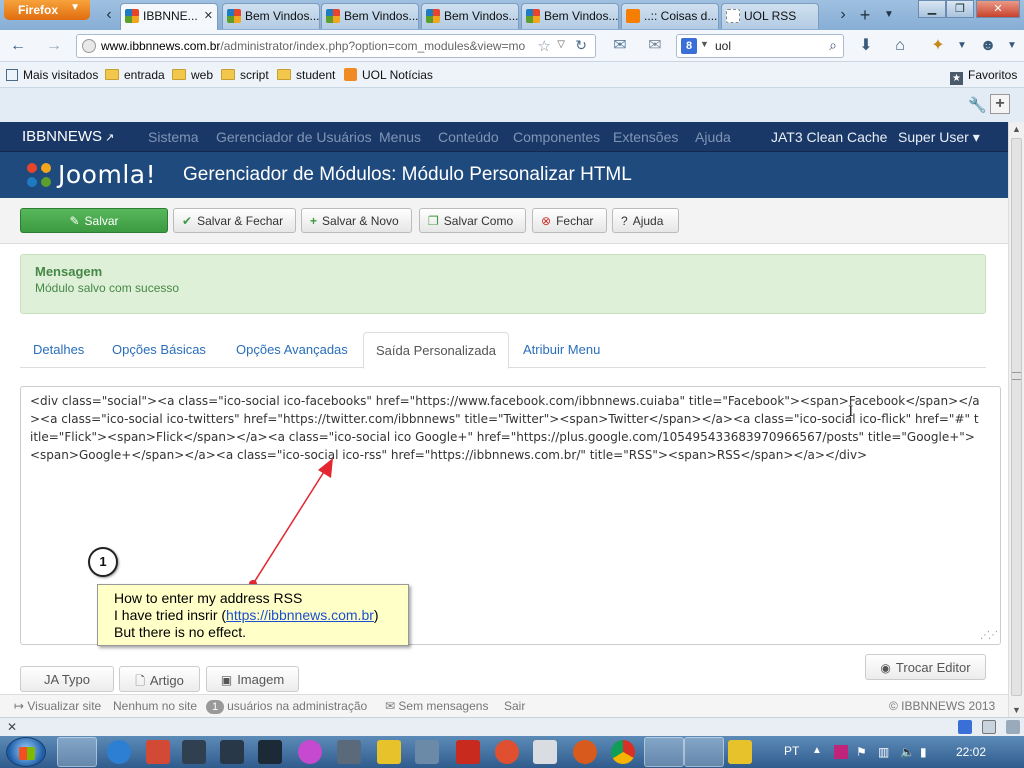 The height and width of the screenshot is (768, 1024). Describe the element at coordinates (900, 46) in the screenshot. I see `home-icon: ⌂` at that location.